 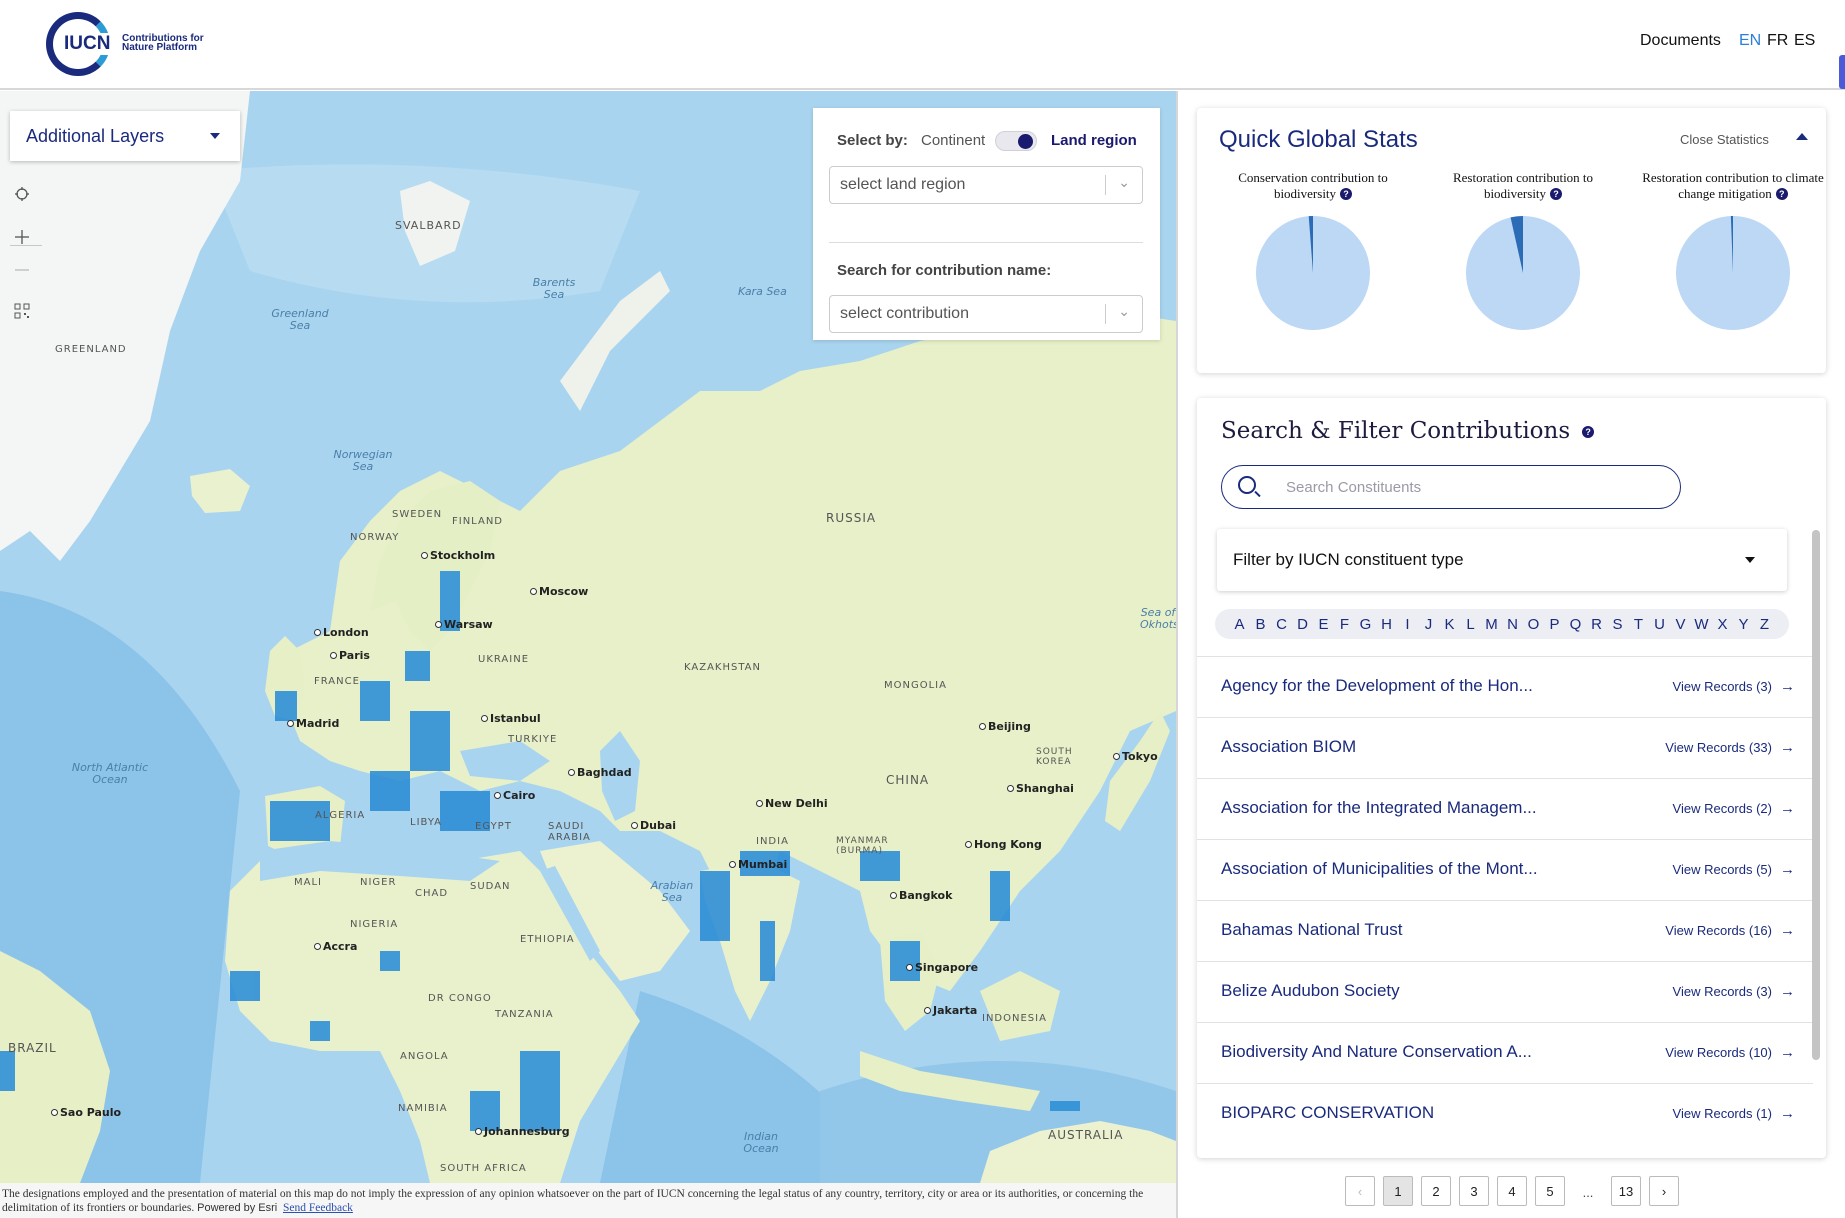 I want to click on letter-filter-n: N, so click(x=1512, y=624).